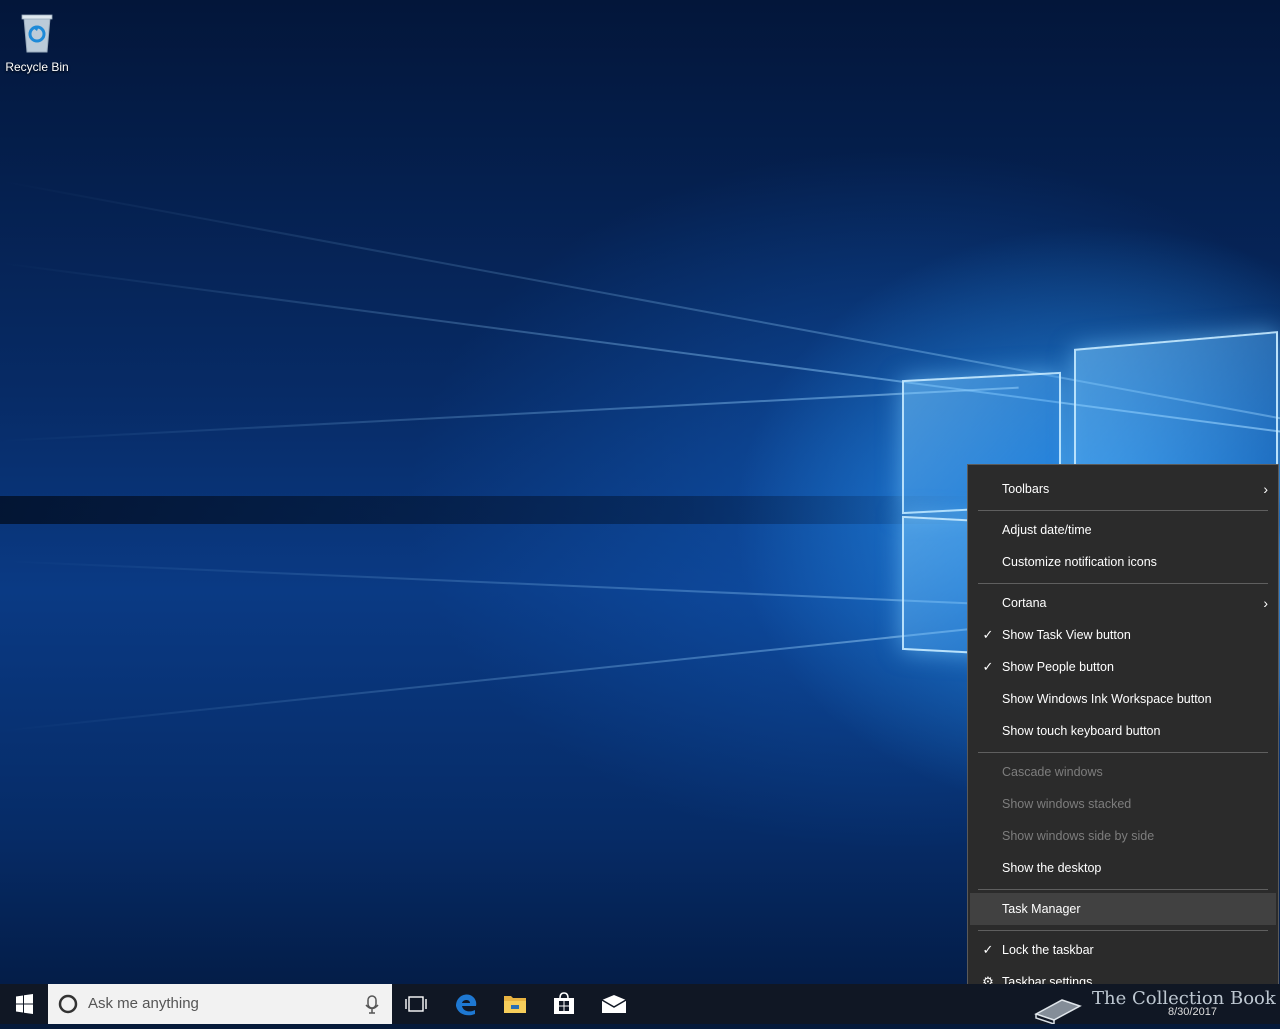 Image resolution: width=1280 pixels, height=1029 pixels. Describe the element at coordinates (220, 1004) in the screenshot. I see `cortana-search-box: Ask me anything` at that location.